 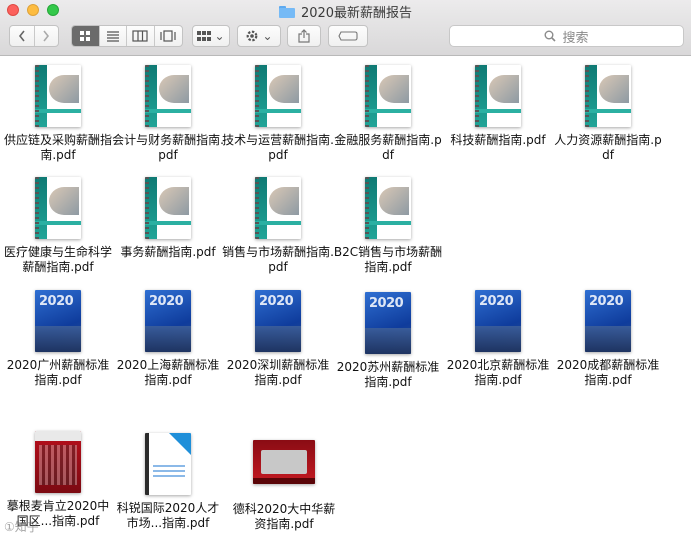 What do you see at coordinates (356, 13) in the screenshot?
I see `window-title-text: 2020最新薪酬报告` at bounding box center [356, 13].